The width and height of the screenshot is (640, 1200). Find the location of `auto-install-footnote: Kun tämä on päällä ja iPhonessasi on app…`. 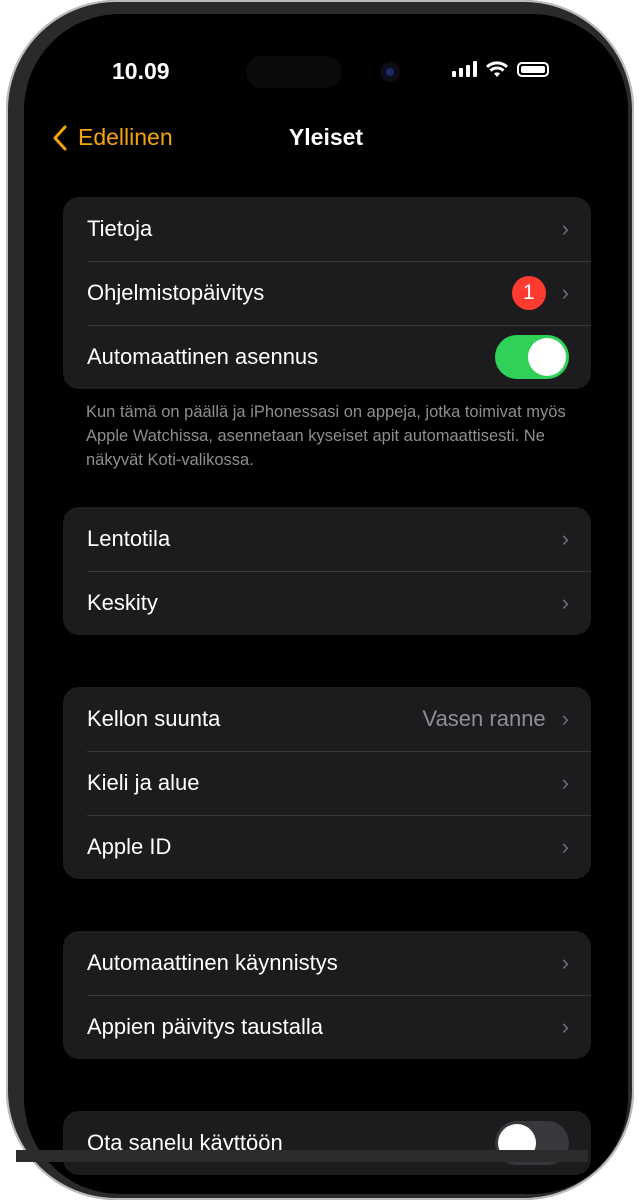

auto-install-footnote: Kun tämä on päällä ja iPhonessasi on app… is located at coordinates (326, 436).